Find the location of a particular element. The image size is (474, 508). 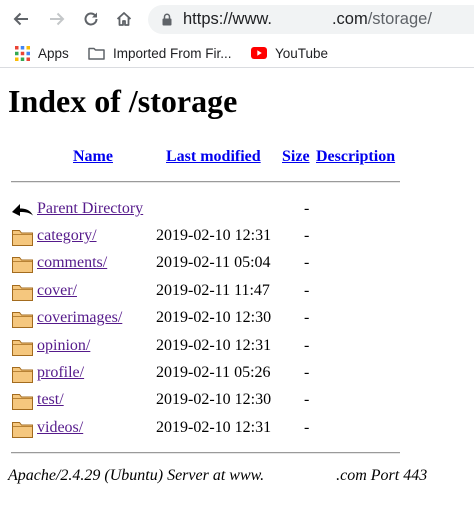

table-row: coverimages/2019-02-10 12:30 - is located at coordinates (237, 318).